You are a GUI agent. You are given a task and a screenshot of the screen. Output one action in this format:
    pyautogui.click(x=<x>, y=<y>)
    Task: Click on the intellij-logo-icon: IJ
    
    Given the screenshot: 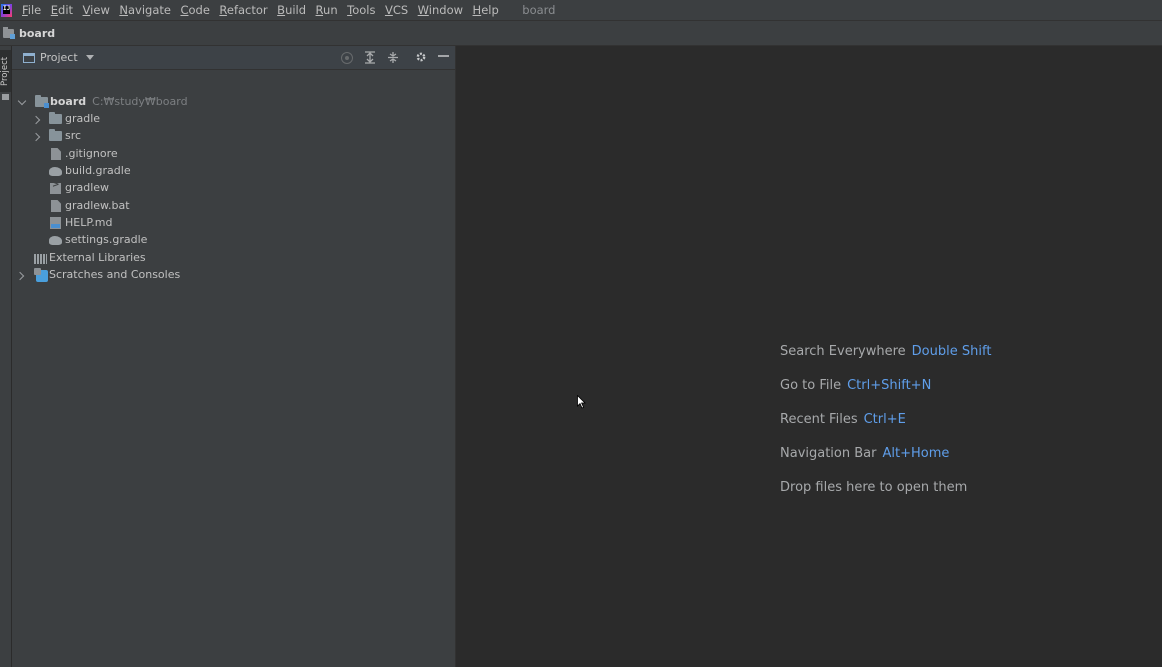 What is the action you would take?
    pyautogui.click(x=6, y=10)
    